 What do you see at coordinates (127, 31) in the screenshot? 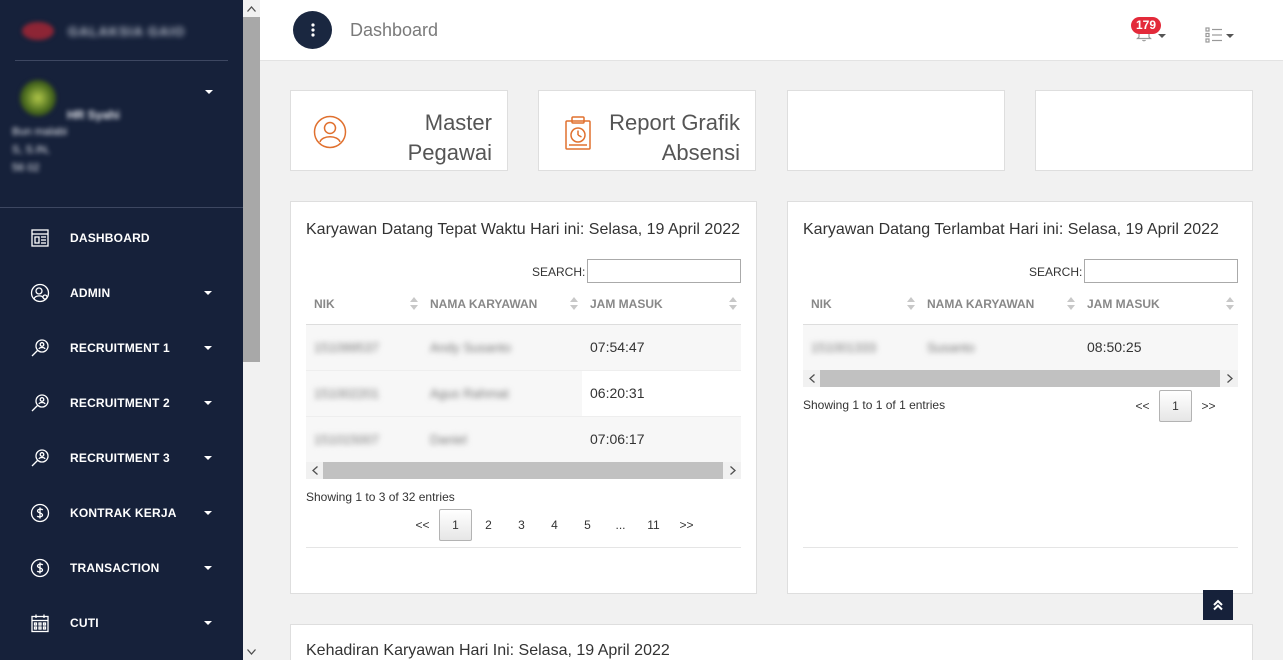
I see `brand-name: GALAKSIA GAIO` at bounding box center [127, 31].